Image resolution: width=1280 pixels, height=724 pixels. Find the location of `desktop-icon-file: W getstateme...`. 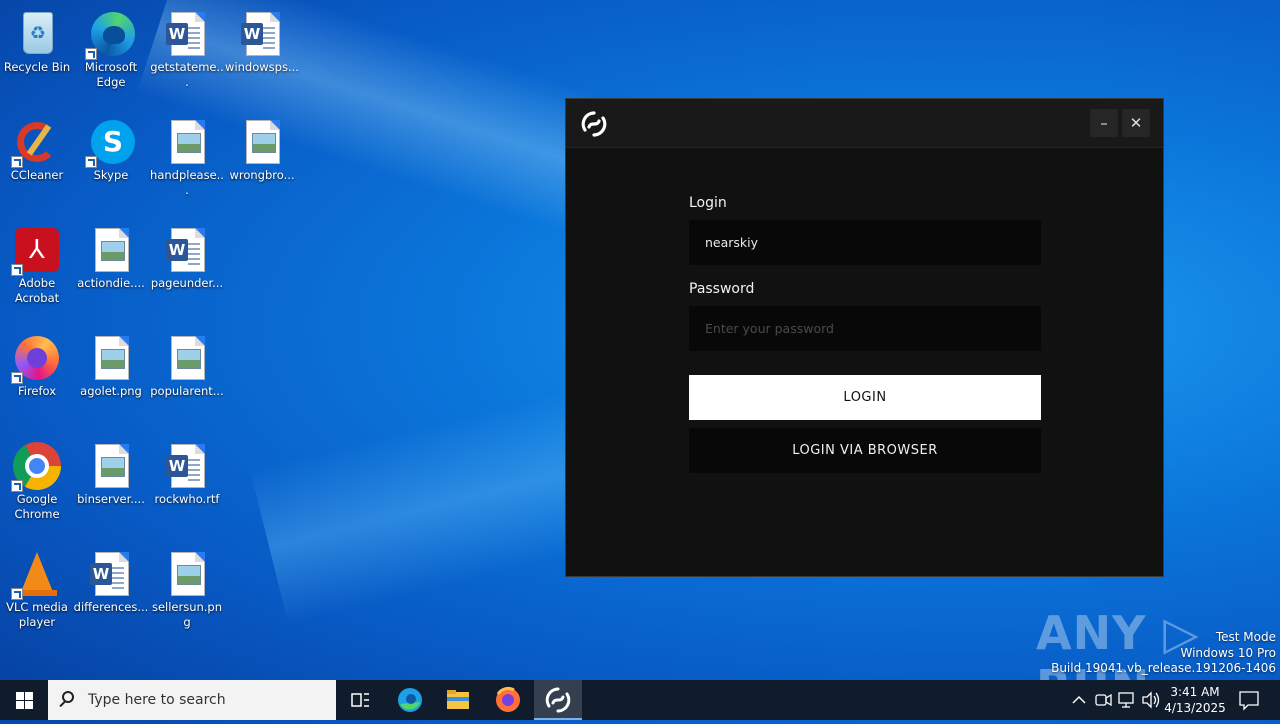

desktop-icon-file: W getstateme... is located at coordinates (187, 47).